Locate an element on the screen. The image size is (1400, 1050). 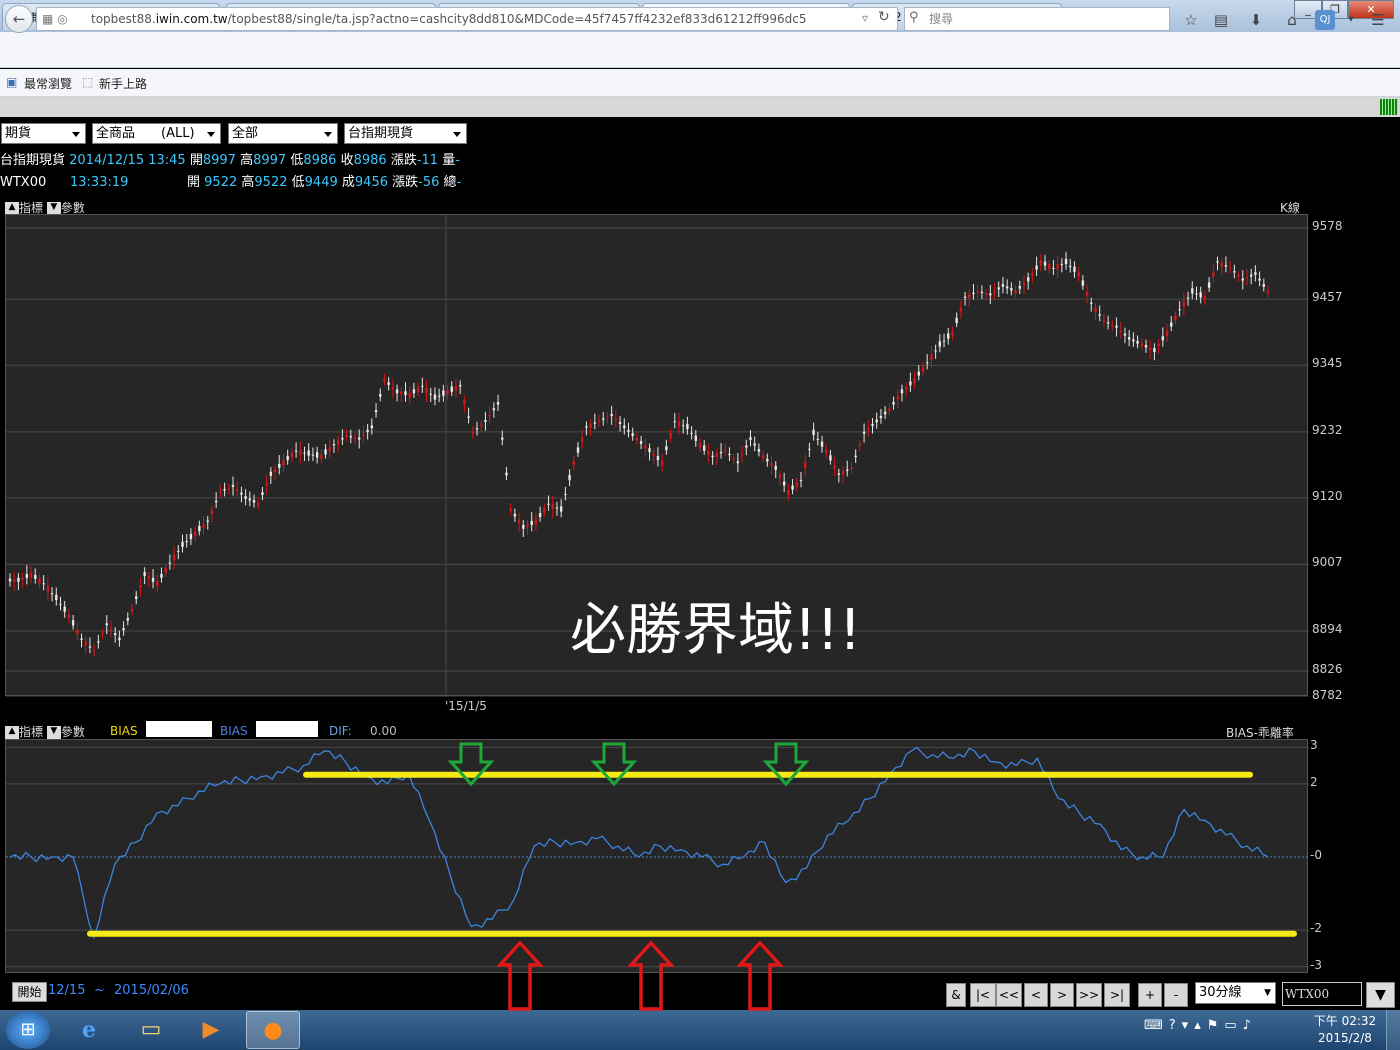
change-value: -56 is located at coordinates (429, 182).